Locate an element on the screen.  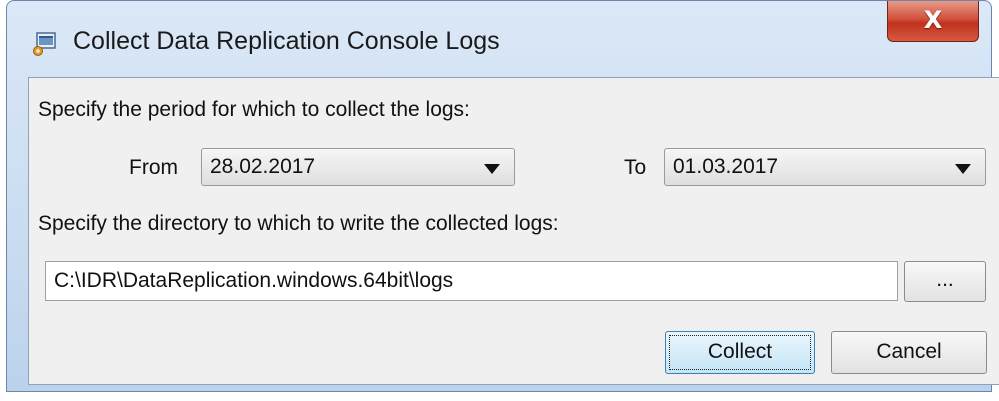
from-label: From is located at coordinates (153, 167).